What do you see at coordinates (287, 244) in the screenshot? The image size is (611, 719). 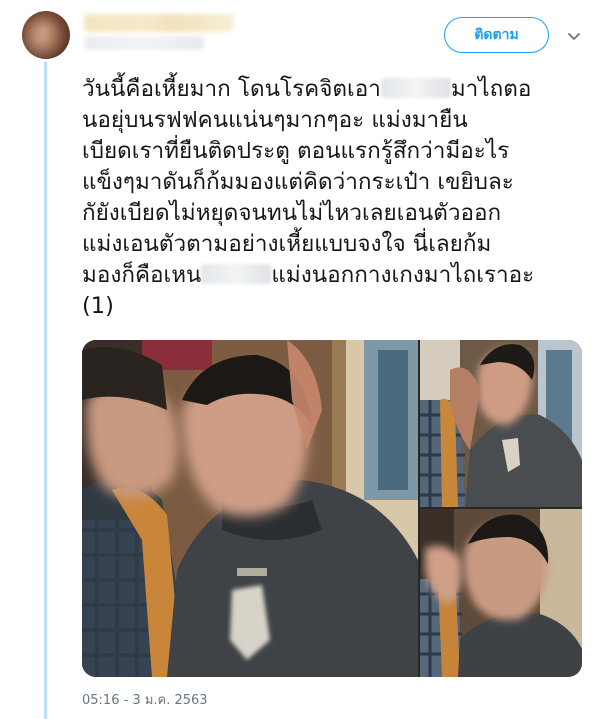 I see `tweet-line-6: แม่งเอนตัวตามอย่างเหี้ยแบบจงใจ นี่เลยก้ม` at bounding box center [287, 244].